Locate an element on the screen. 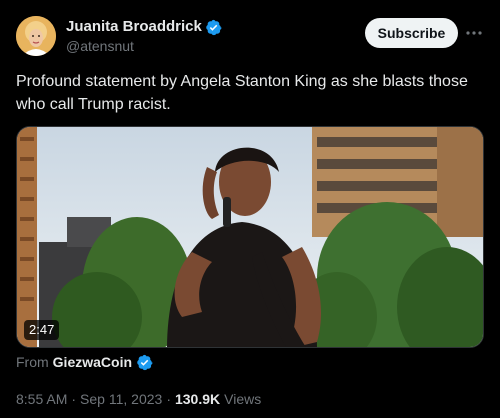  more-icon is located at coordinates (474, 33).